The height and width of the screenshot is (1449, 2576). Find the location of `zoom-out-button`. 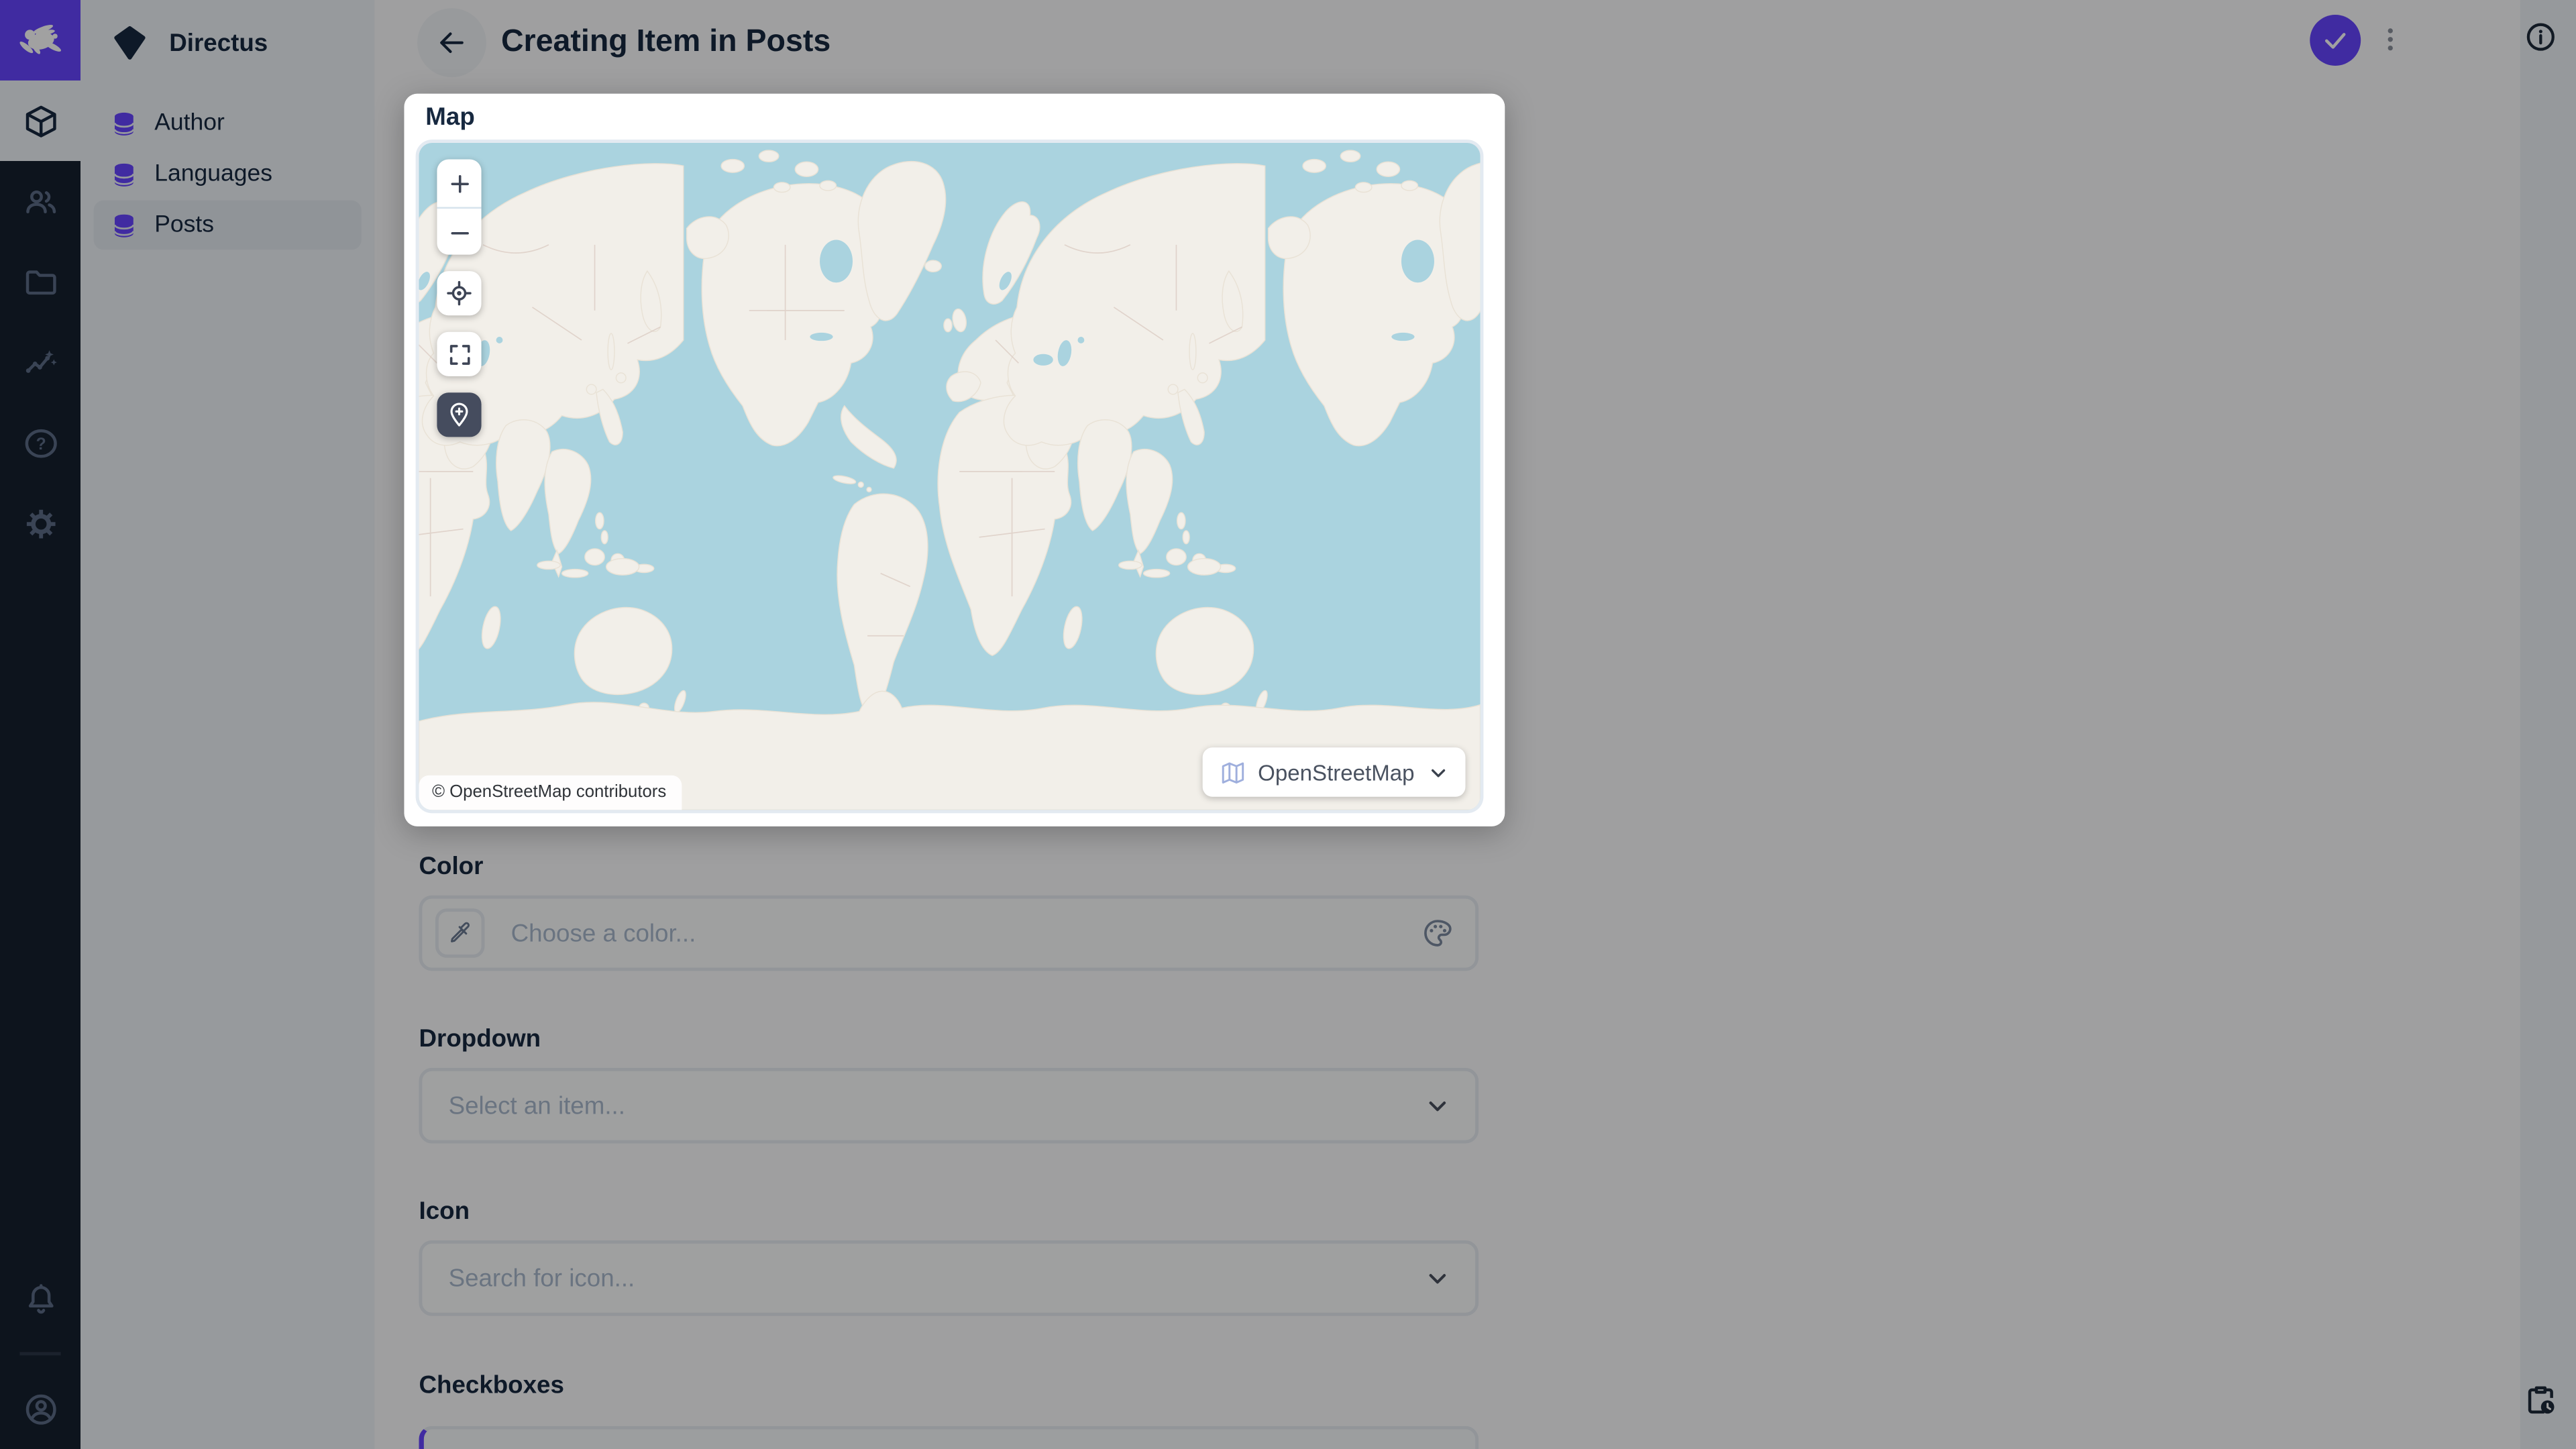

zoom-out-button is located at coordinates (459, 232).